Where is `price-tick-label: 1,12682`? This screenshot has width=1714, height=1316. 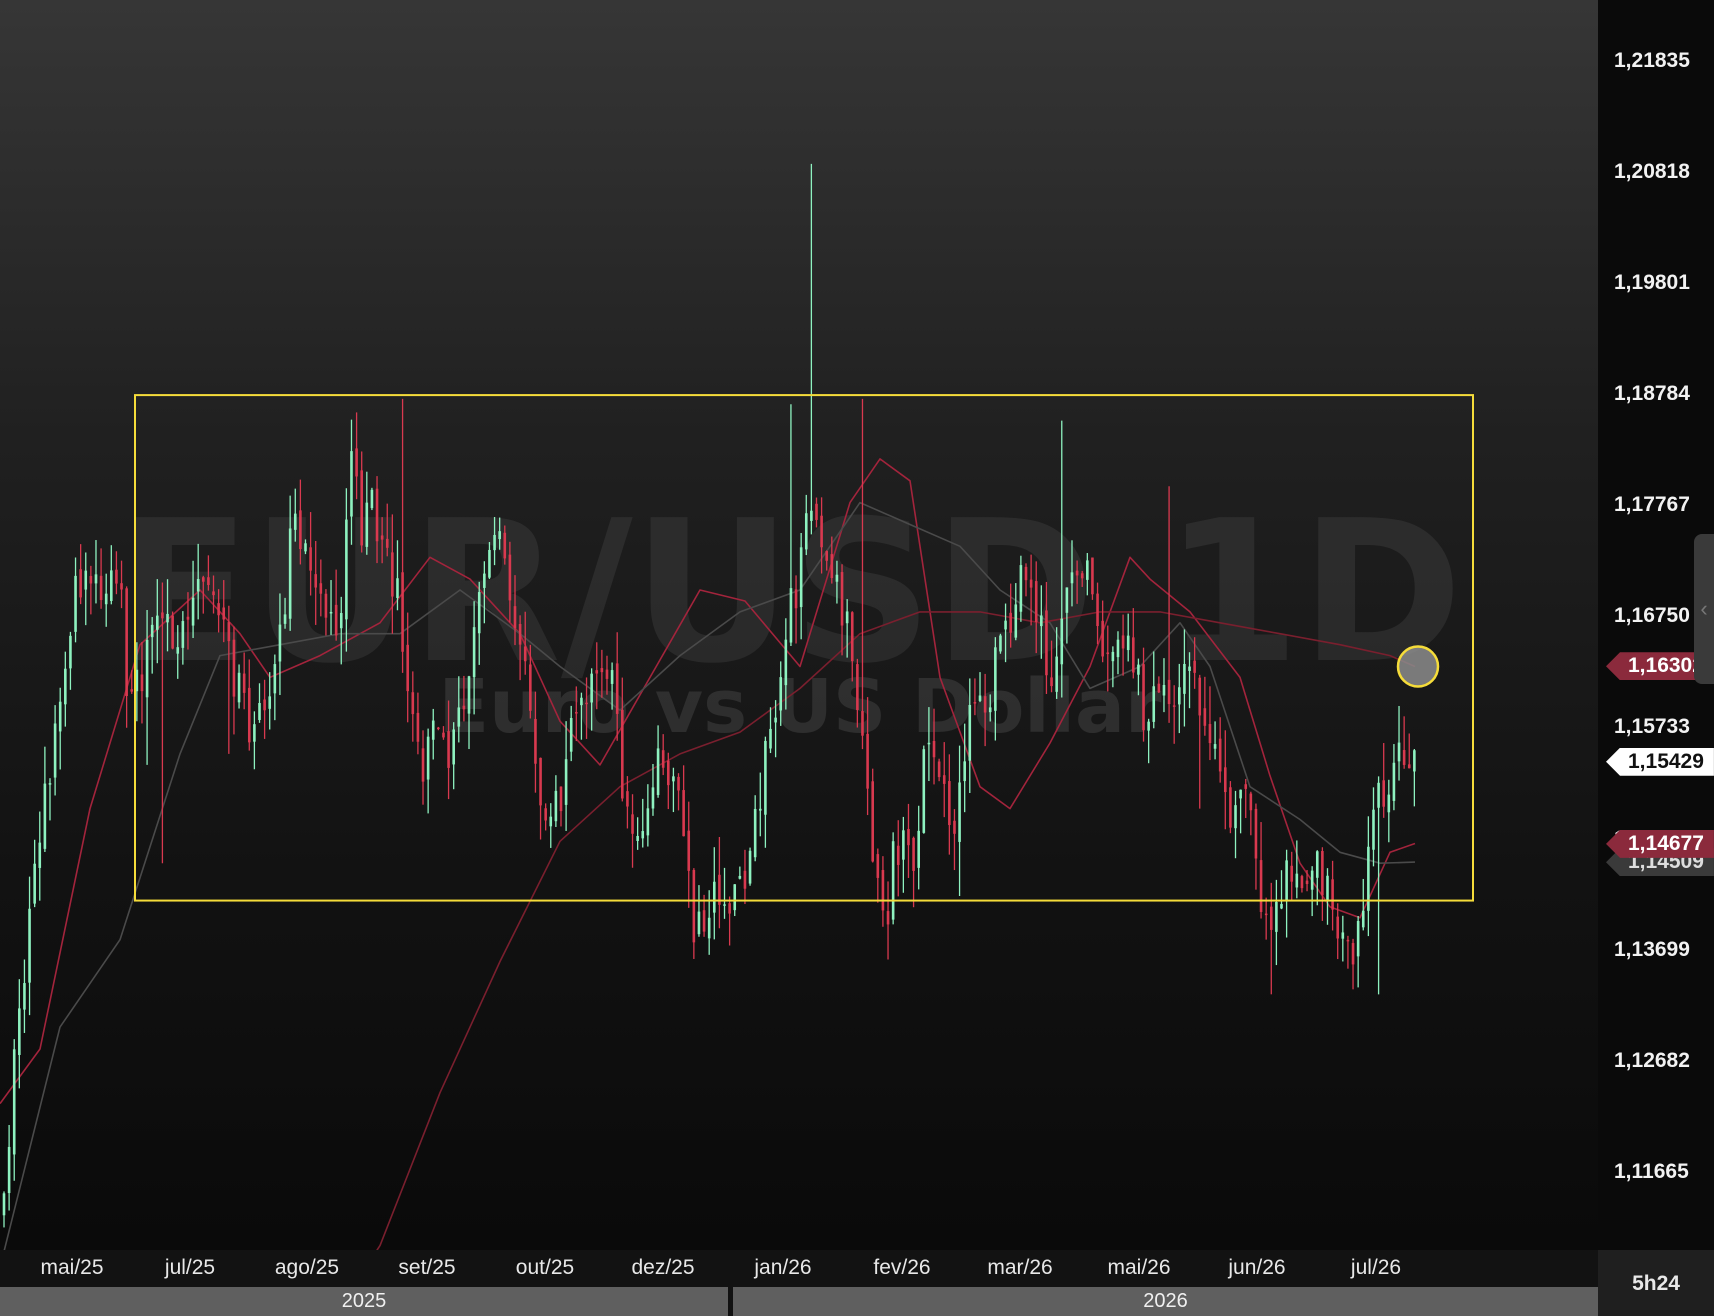
price-tick-label: 1,12682 is located at coordinates (1652, 1060).